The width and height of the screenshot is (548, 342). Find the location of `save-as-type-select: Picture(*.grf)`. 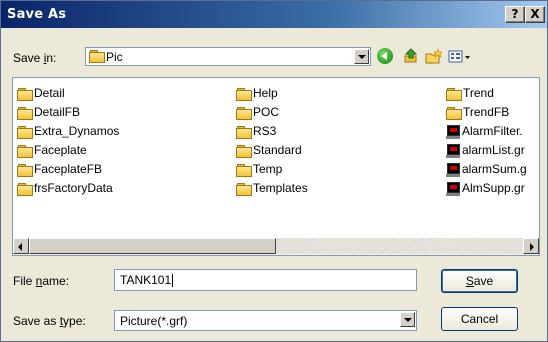

save-as-type-select: Picture(*.grf) is located at coordinates (265, 320).